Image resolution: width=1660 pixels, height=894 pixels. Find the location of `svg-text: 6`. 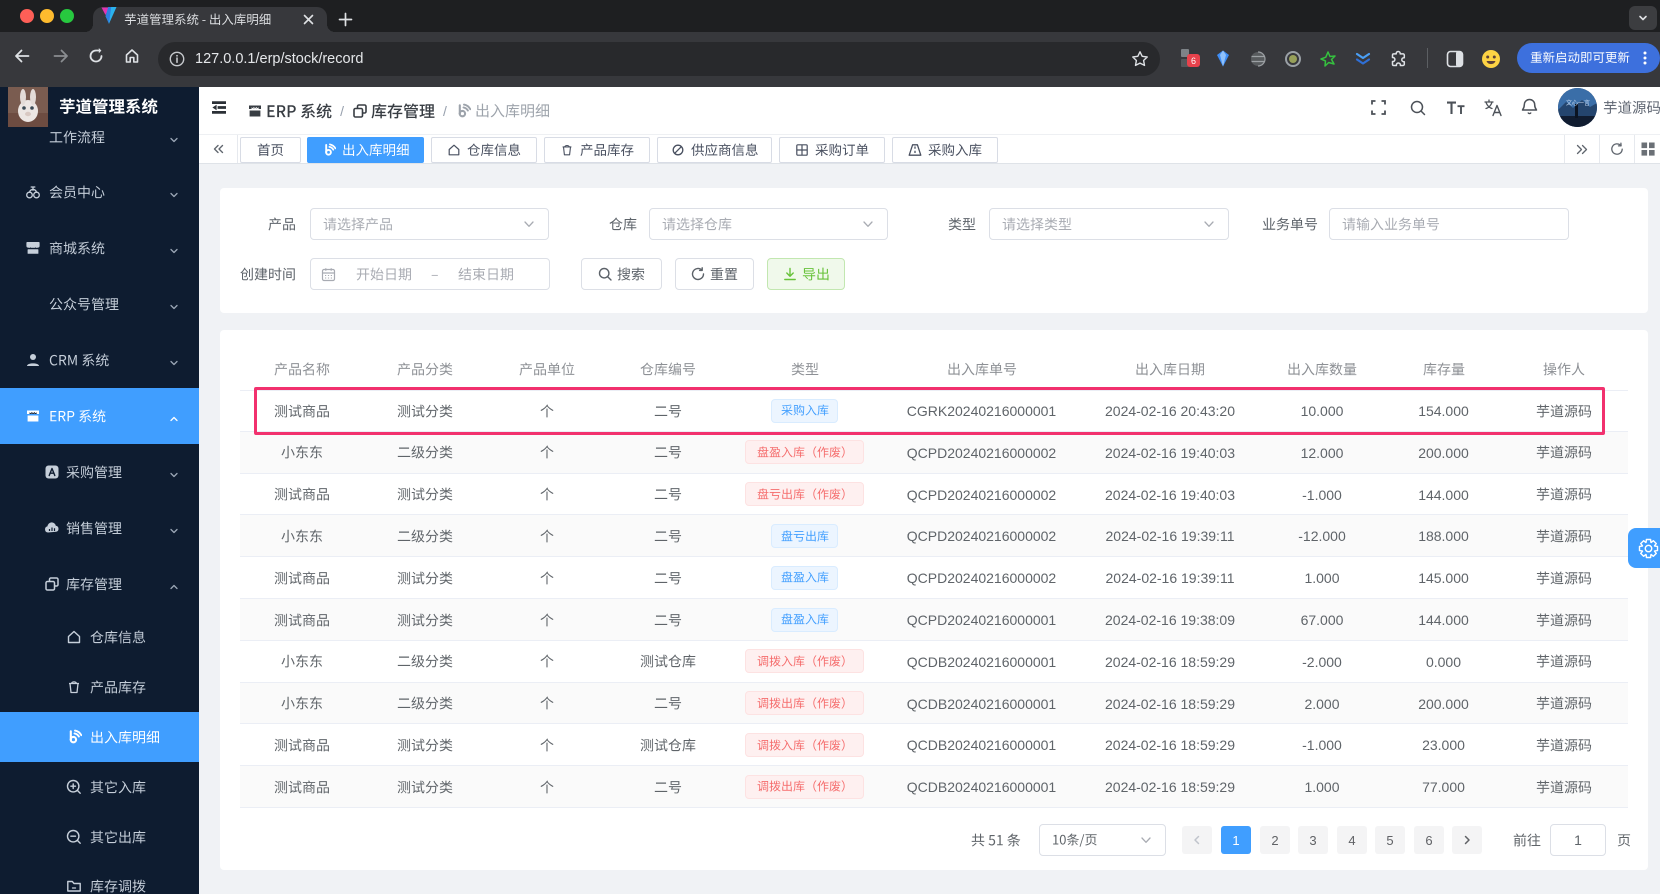

svg-text: 6 is located at coordinates (1193, 61).